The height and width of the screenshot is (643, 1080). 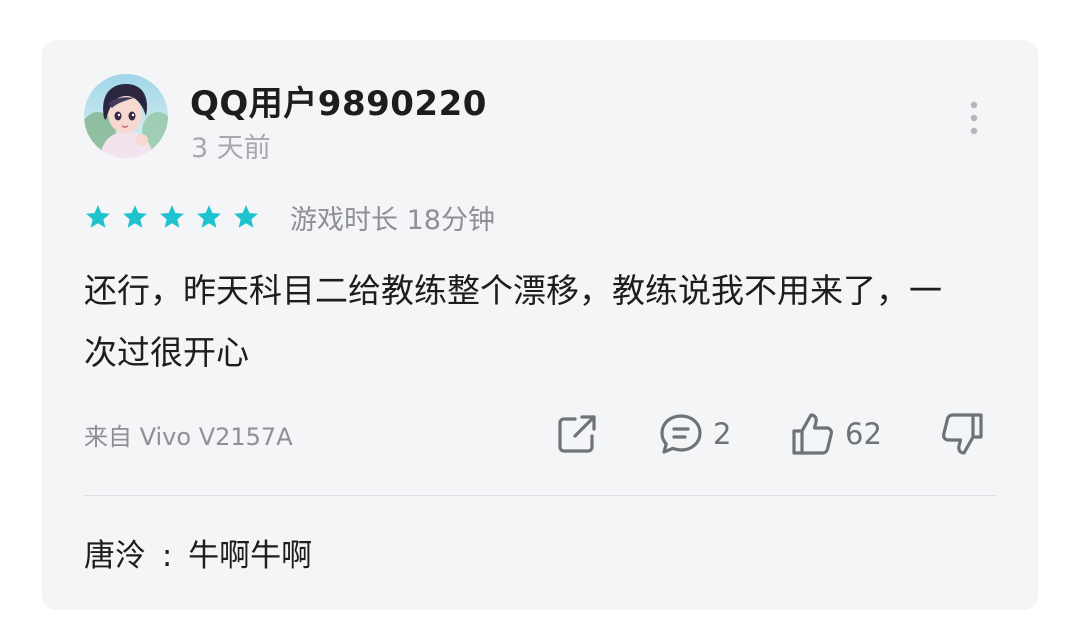 I want to click on post-time: 3 天前, so click(x=231, y=148).